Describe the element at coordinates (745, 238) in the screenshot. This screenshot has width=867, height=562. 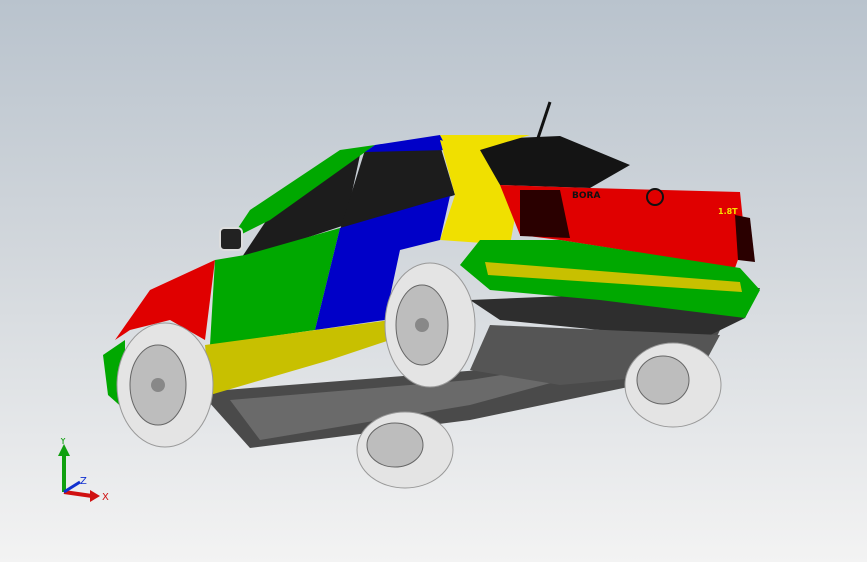
I see `right-tail-light` at that location.